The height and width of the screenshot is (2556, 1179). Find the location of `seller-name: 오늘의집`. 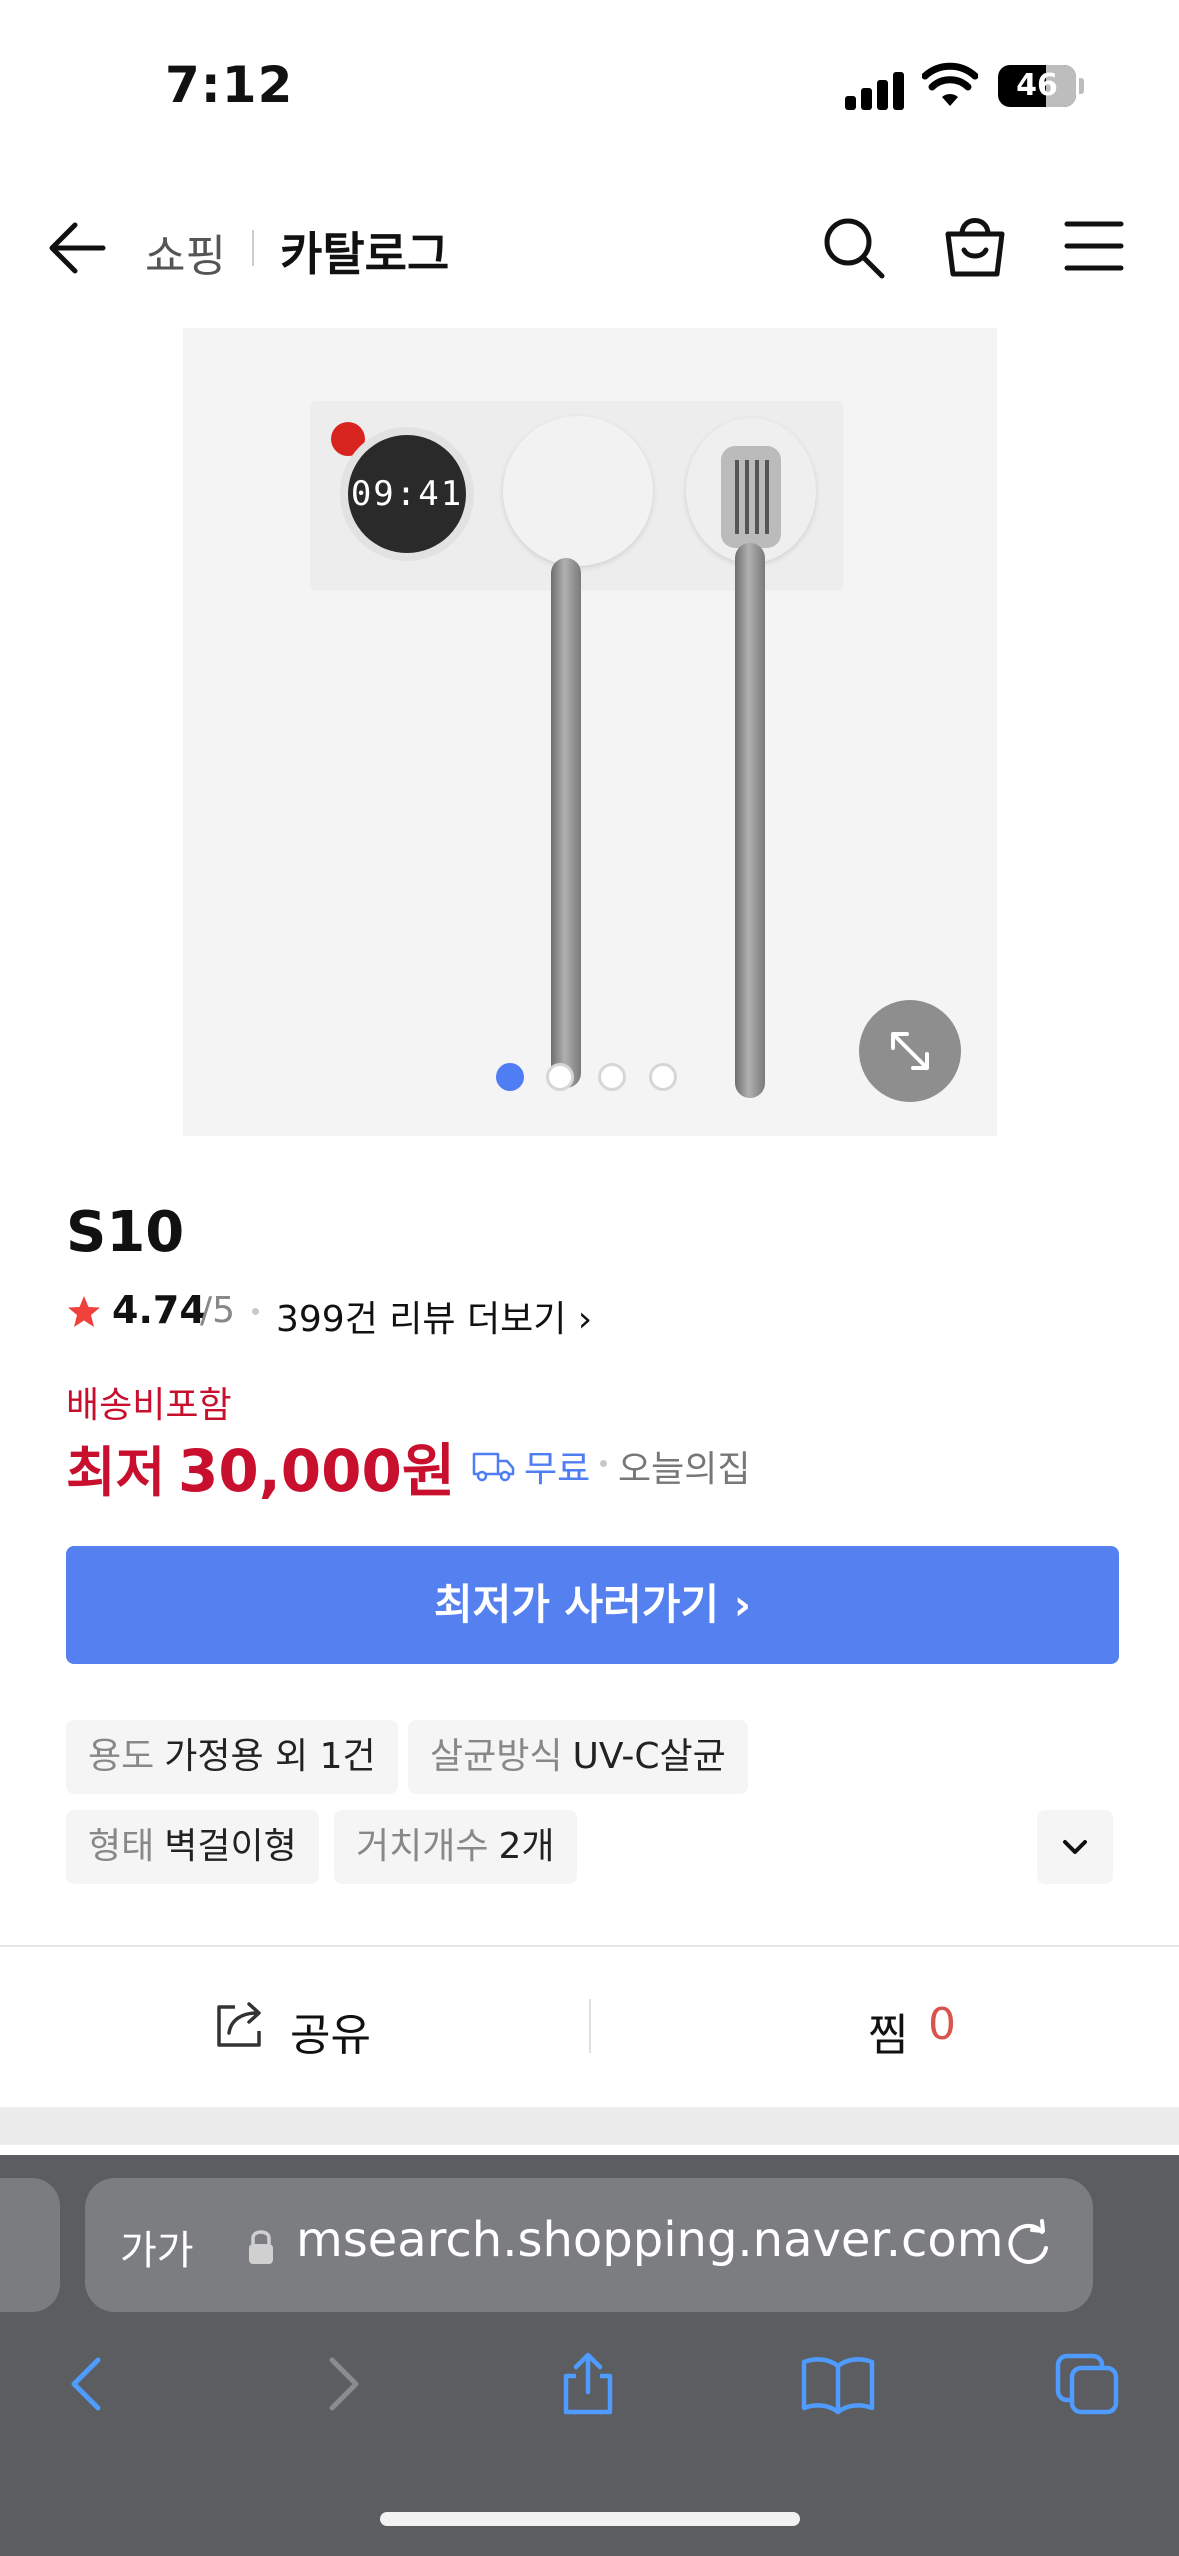

seller-name: 오늘의집 is located at coordinates (684, 1469).